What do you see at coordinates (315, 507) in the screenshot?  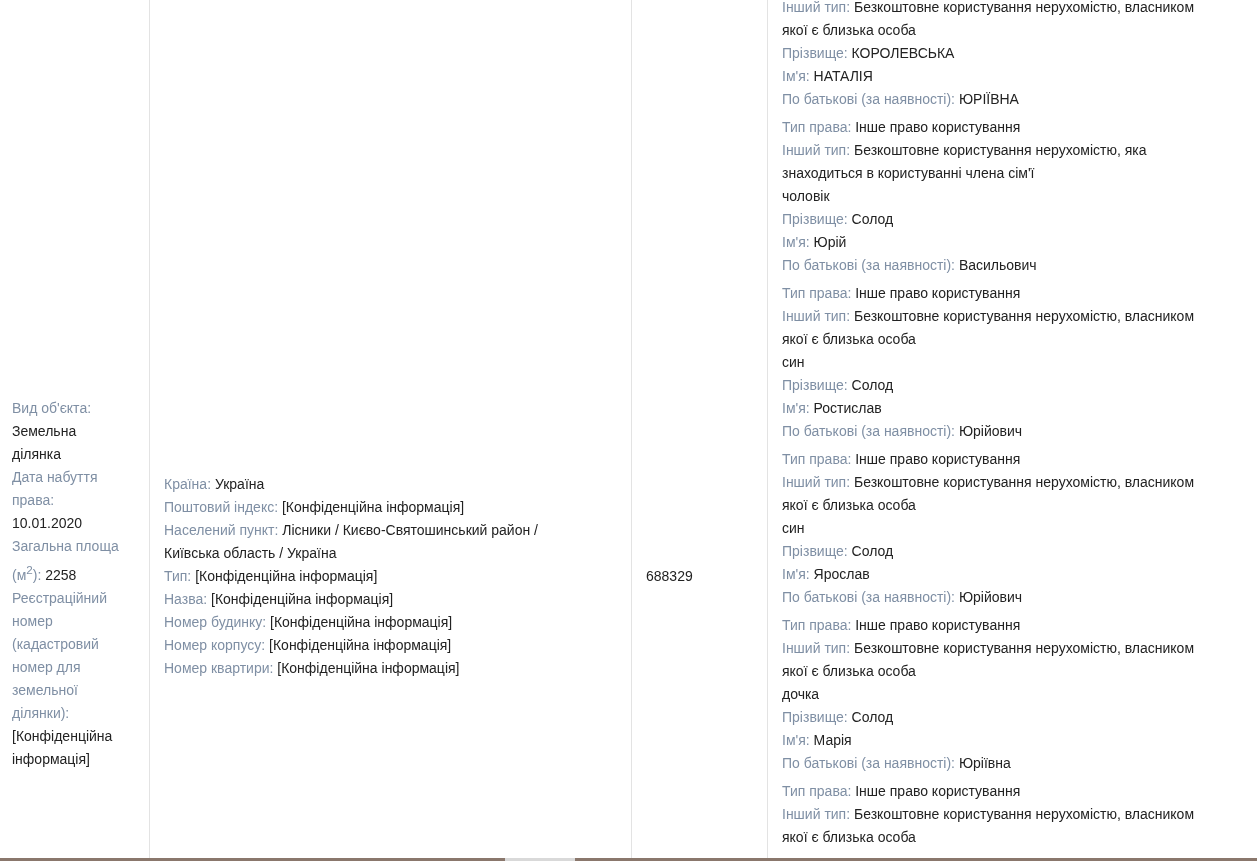 I see `field-text: Поштовий індекс: [Конфіденційна інформація]` at bounding box center [315, 507].